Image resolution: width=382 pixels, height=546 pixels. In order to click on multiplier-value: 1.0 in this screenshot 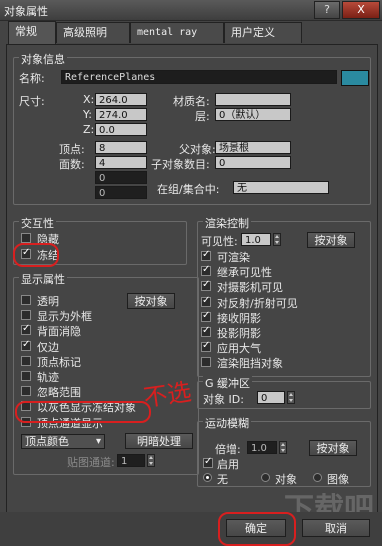, I will do `click(262, 447)`.